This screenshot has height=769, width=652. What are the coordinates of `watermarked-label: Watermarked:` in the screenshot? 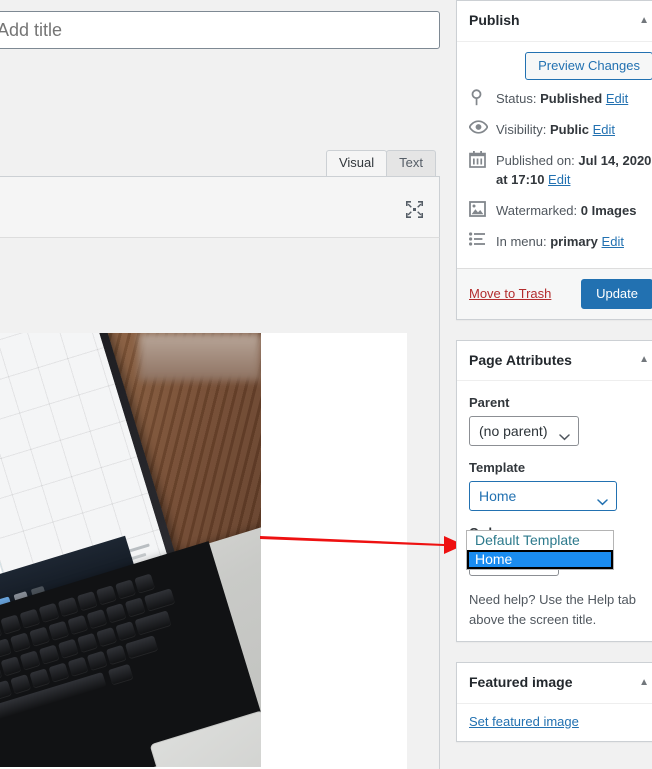 It's located at (537, 210).